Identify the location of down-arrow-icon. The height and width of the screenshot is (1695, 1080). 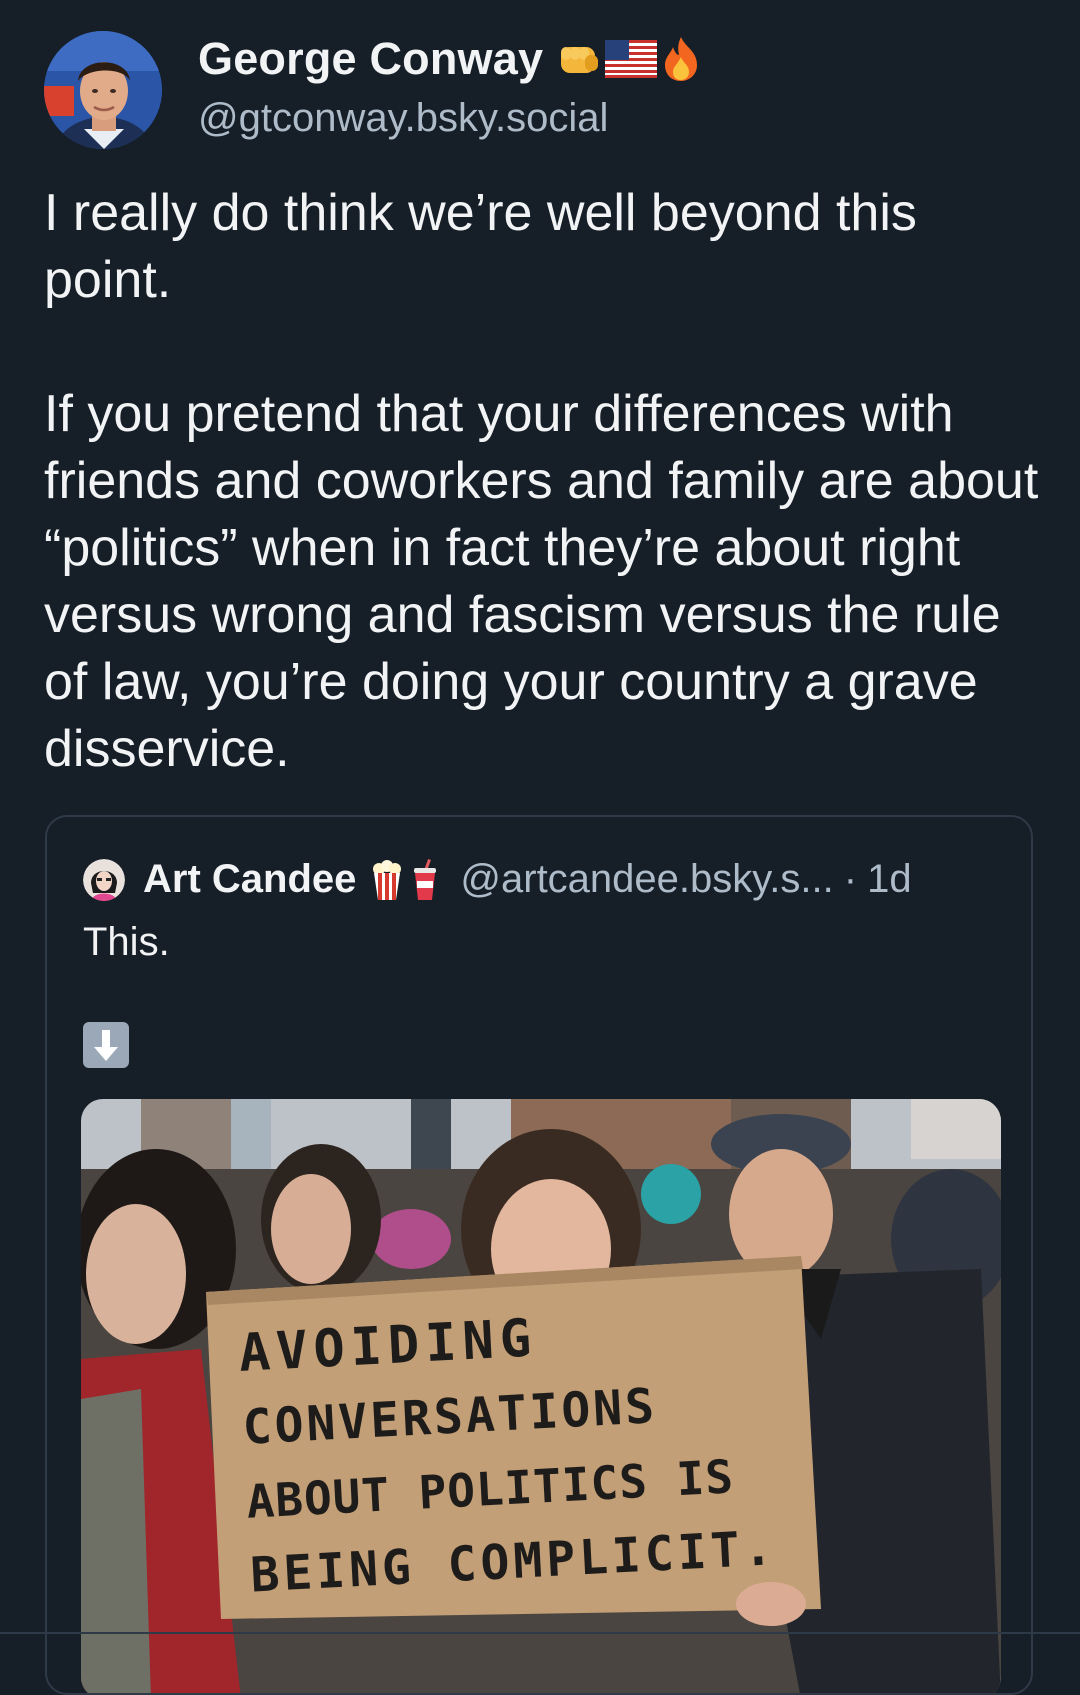
(106, 1045).